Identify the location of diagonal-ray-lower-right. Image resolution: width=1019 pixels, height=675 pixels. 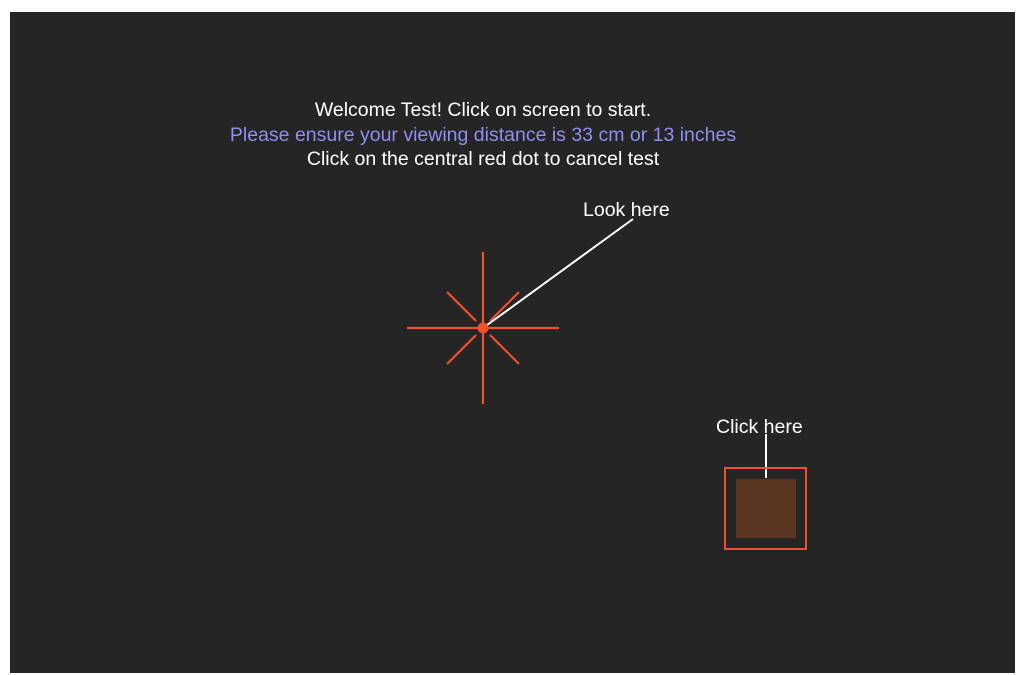
(504, 349).